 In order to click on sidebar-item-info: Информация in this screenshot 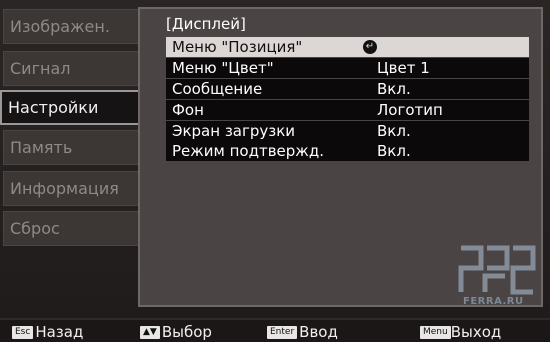, I will do `click(71, 188)`.